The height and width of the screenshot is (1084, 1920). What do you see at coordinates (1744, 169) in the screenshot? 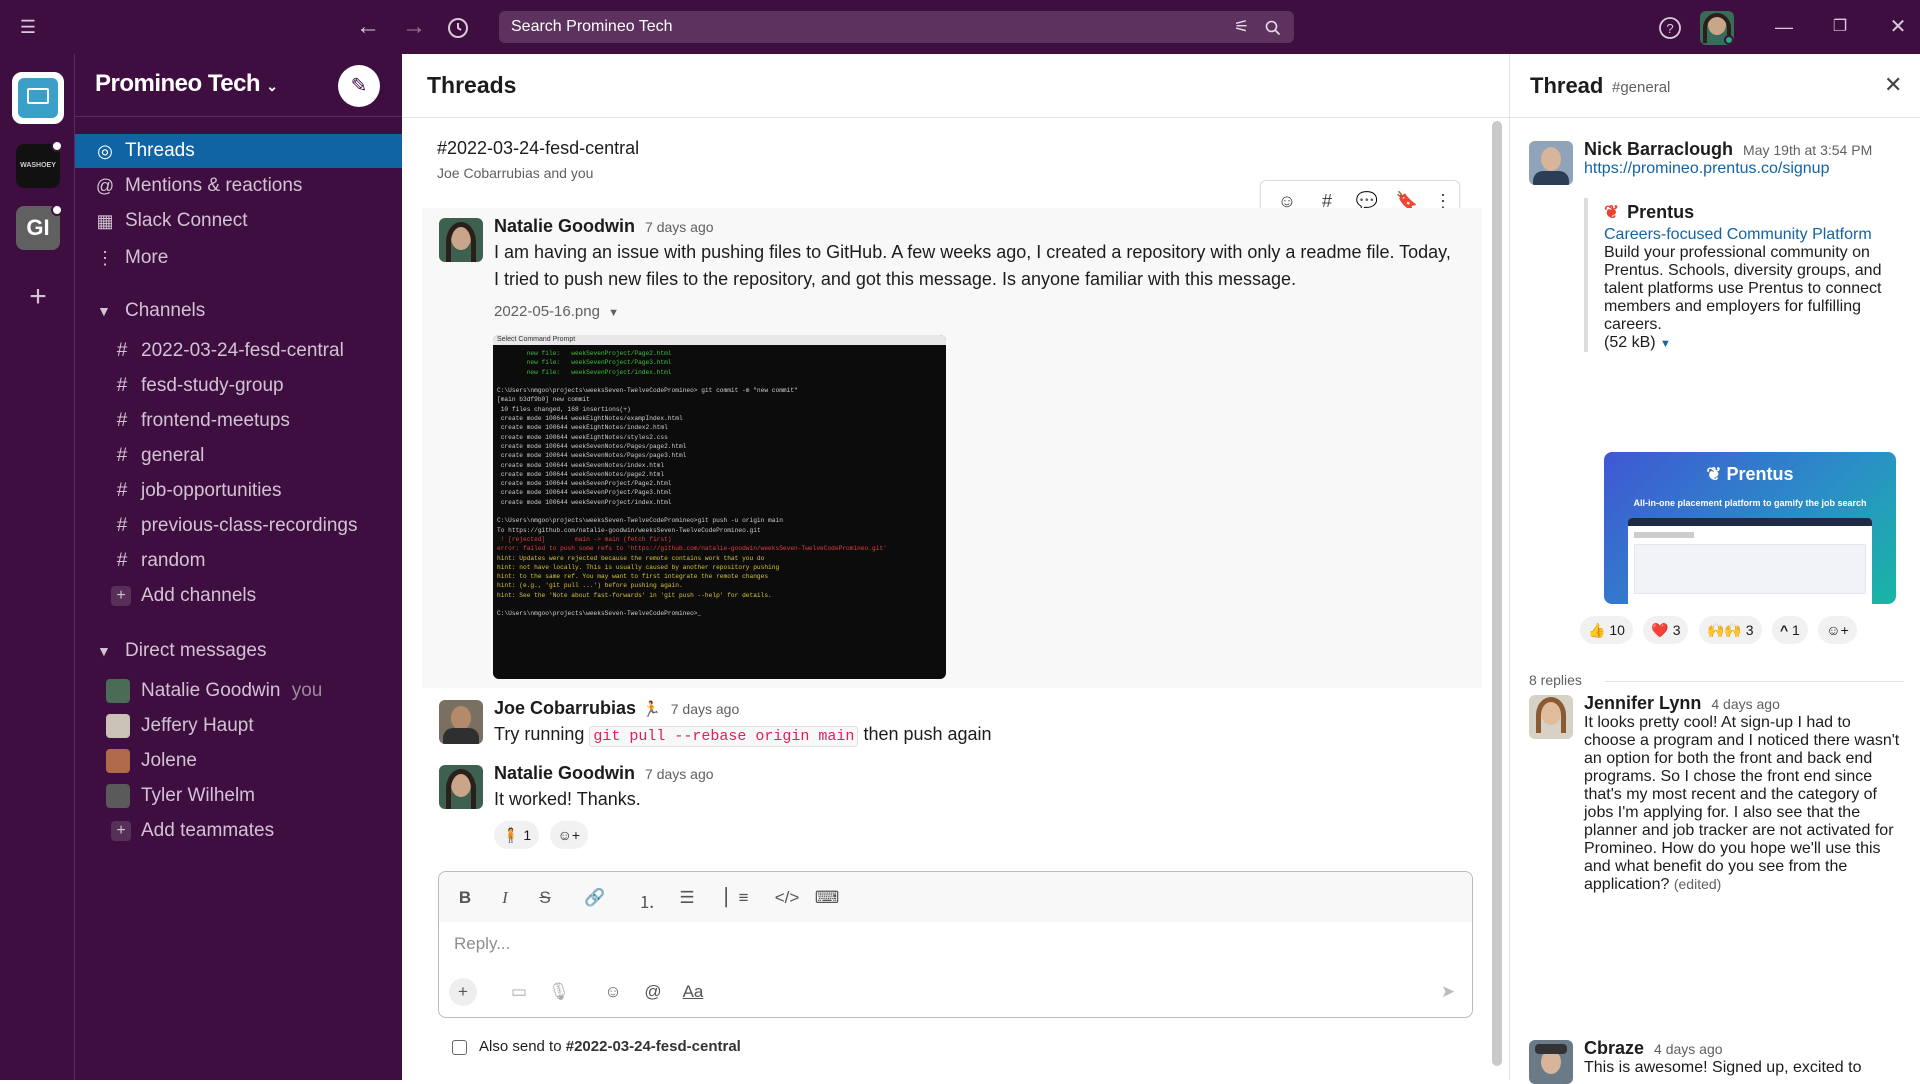
I see `message-link: https://promineo.prentus.co/signup` at bounding box center [1744, 169].